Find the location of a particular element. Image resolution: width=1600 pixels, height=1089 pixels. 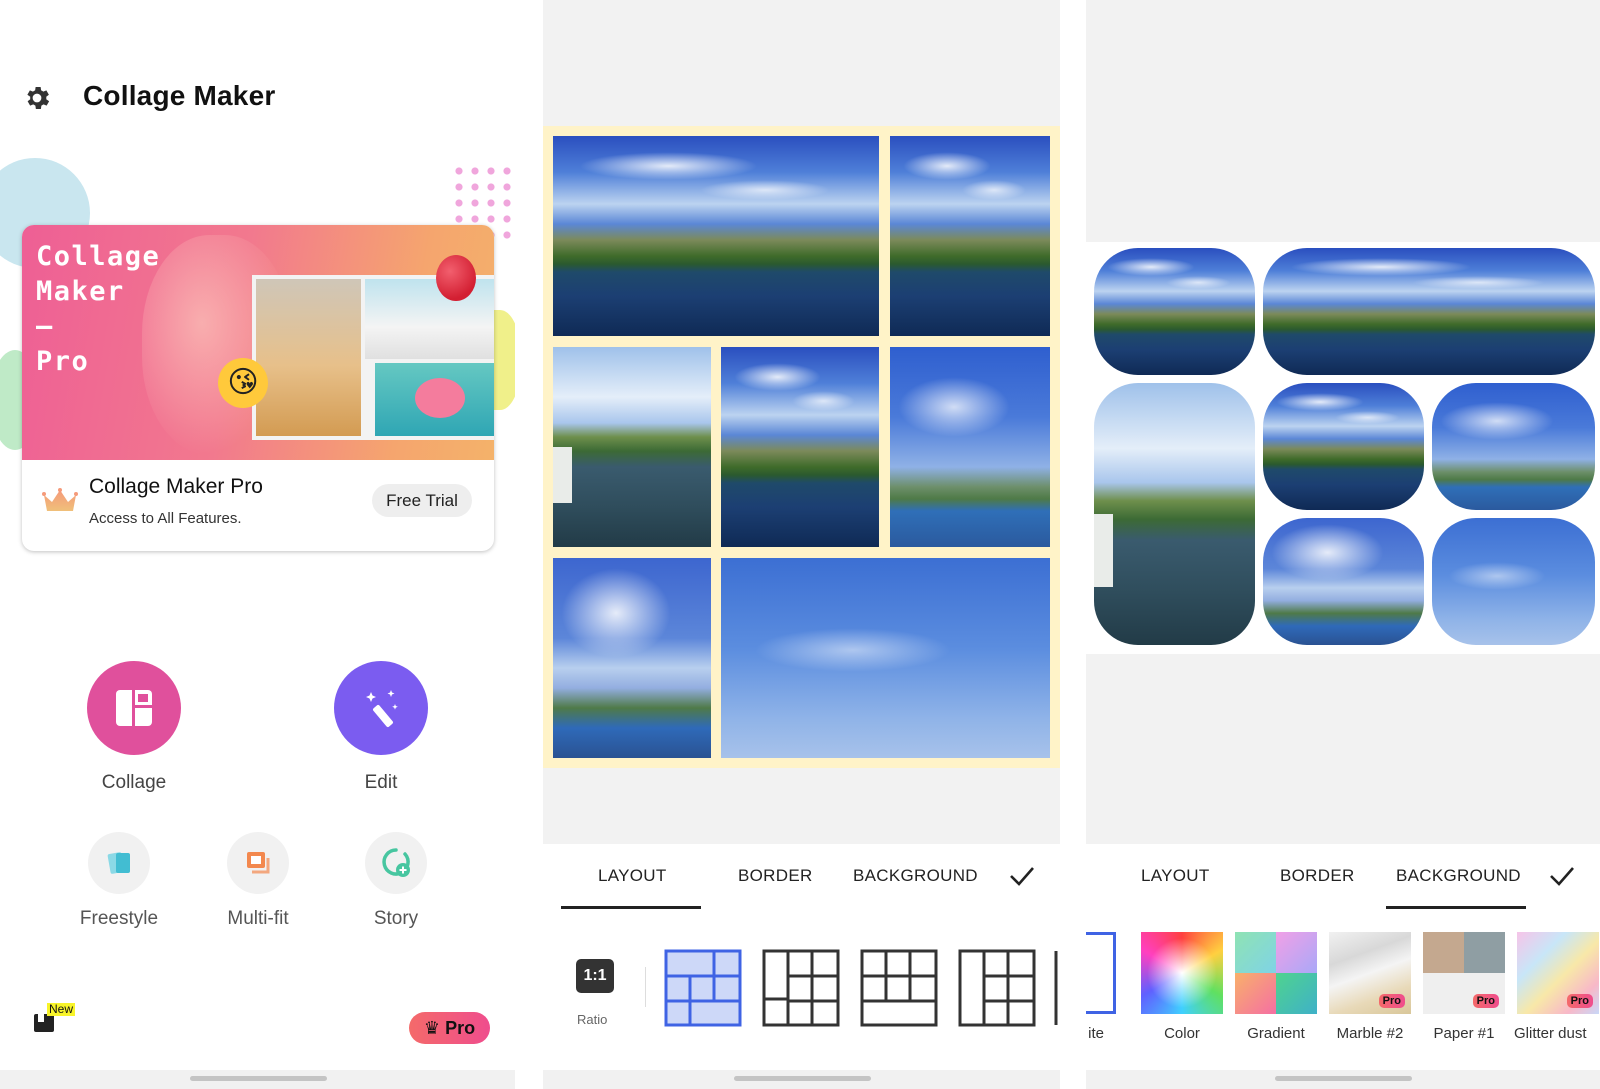

edit-button: Edit is located at coordinates (381, 727).